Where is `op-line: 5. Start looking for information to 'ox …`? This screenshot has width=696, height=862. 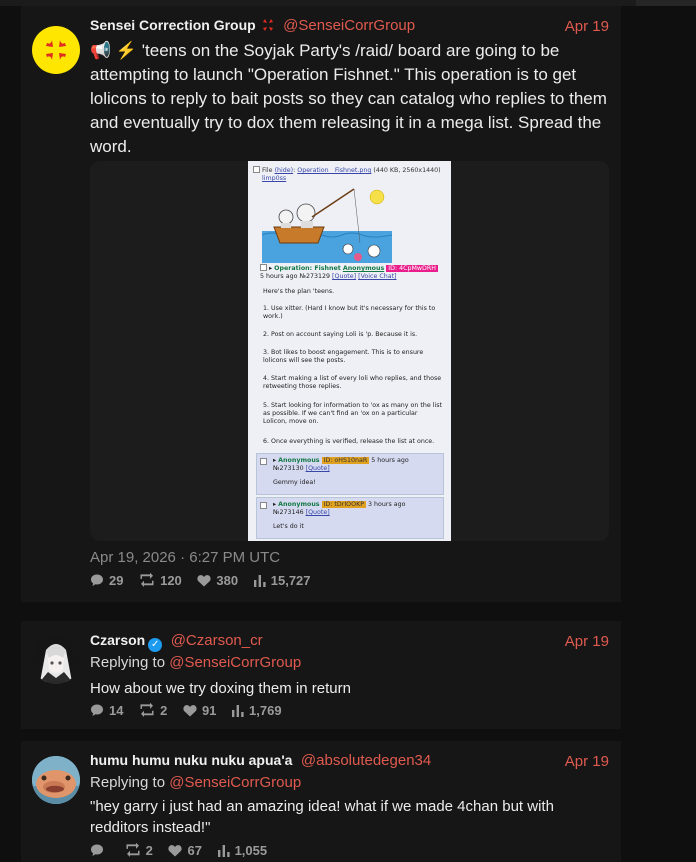
op-line: 5. Start looking for information to 'ox … is located at coordinates (352, 413).